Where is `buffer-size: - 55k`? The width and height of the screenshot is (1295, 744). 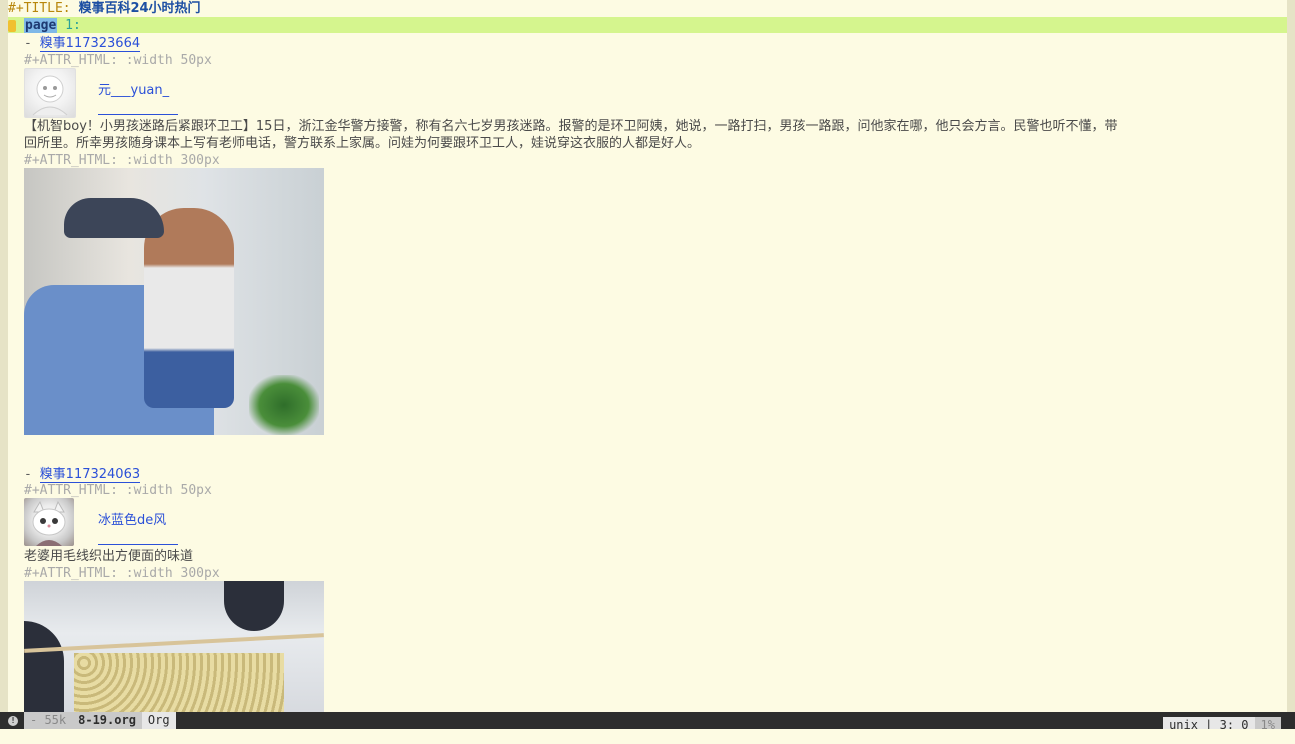
buffer-size: - 55k is located at coordinates (48, 720).